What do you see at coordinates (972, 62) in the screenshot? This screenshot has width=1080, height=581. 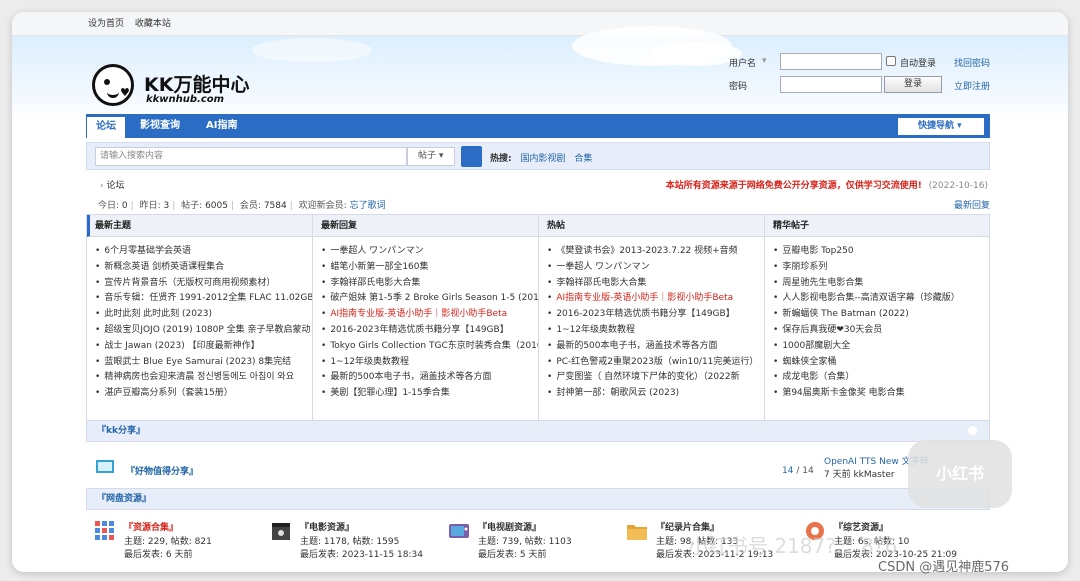 I see `forgot-password-link: 找回密码` at bounding box center [972, 62].